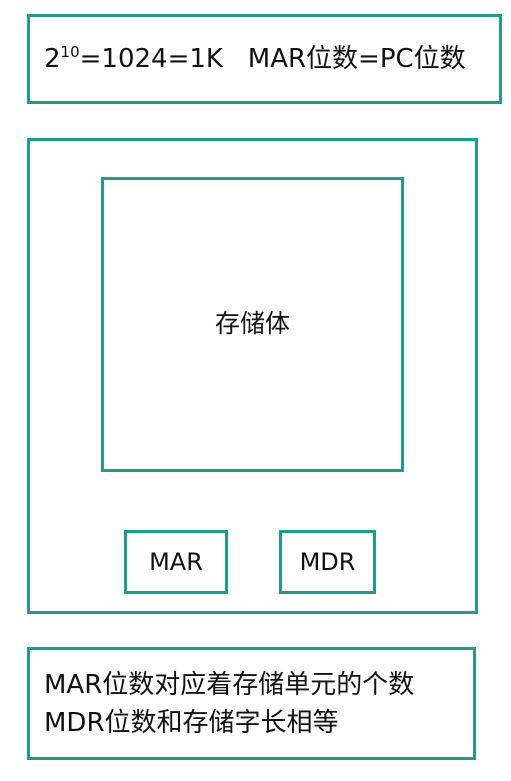 This screenshot has width=511, height=781. I want to click on mar-label: MAR, so click(176, 562).